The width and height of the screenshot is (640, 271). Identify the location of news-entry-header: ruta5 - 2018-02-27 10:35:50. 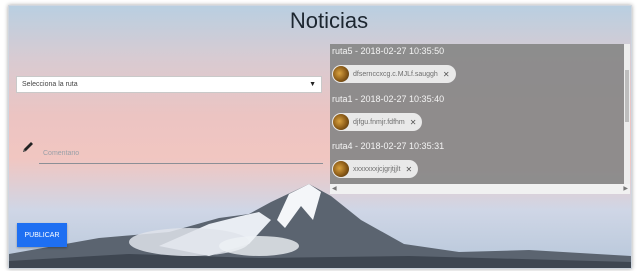
(388, 51).